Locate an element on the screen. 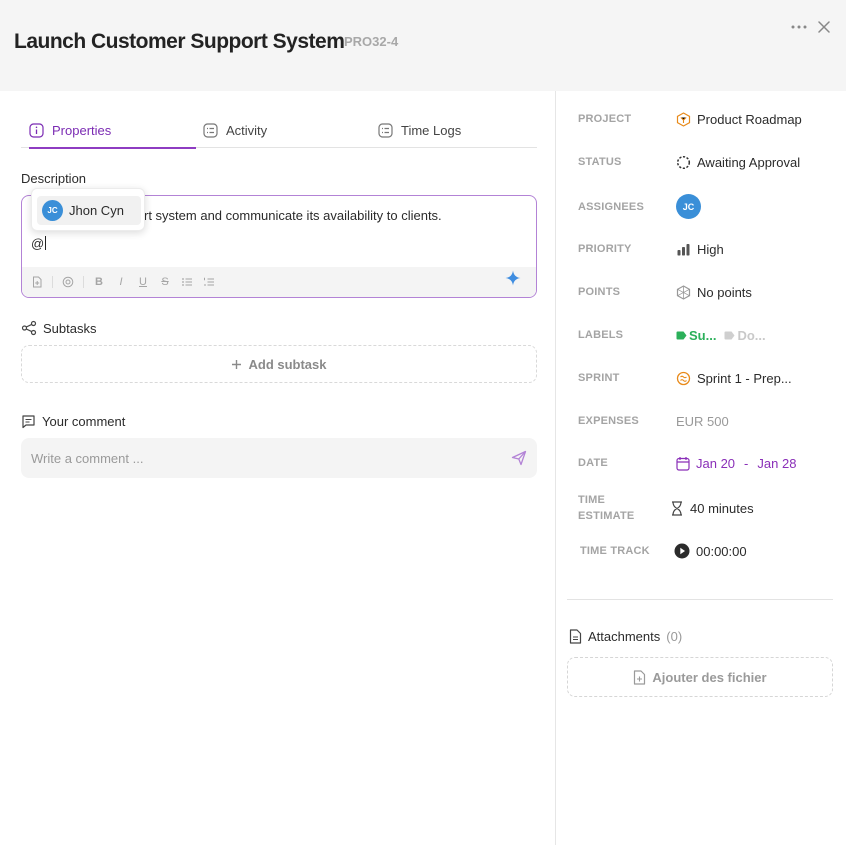  expenses-value: EUR 500 is located at coordinates (702, 421).